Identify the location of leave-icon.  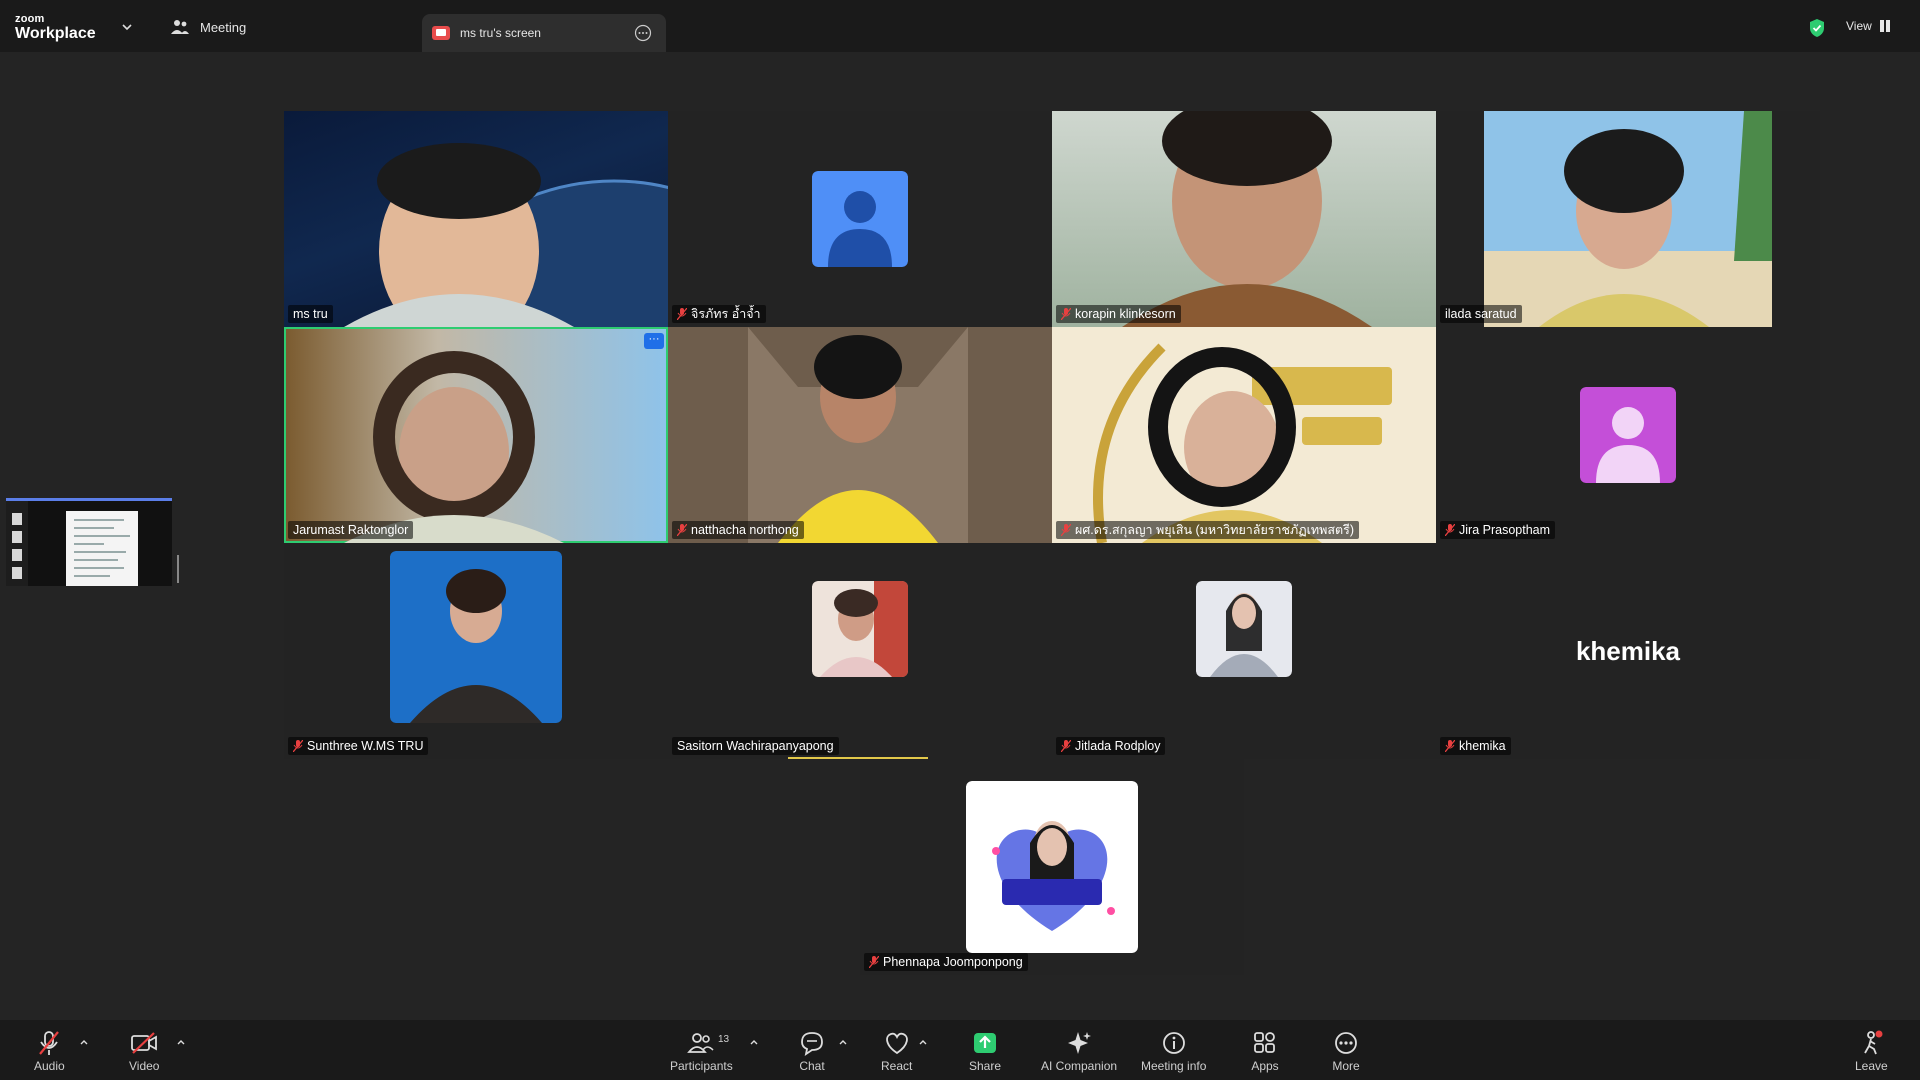
(1873, 1042).